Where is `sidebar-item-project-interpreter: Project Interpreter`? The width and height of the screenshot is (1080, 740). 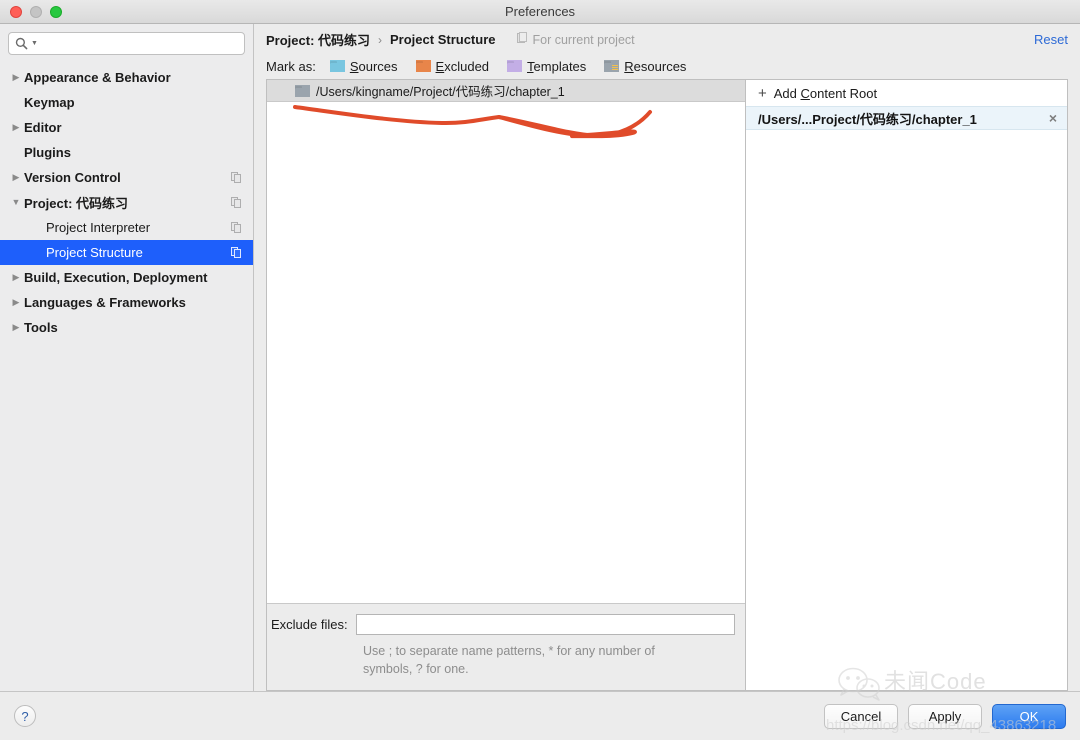
sidebar-item-project-interpreter: Project Interpreter is located at coordinates (126, 227).